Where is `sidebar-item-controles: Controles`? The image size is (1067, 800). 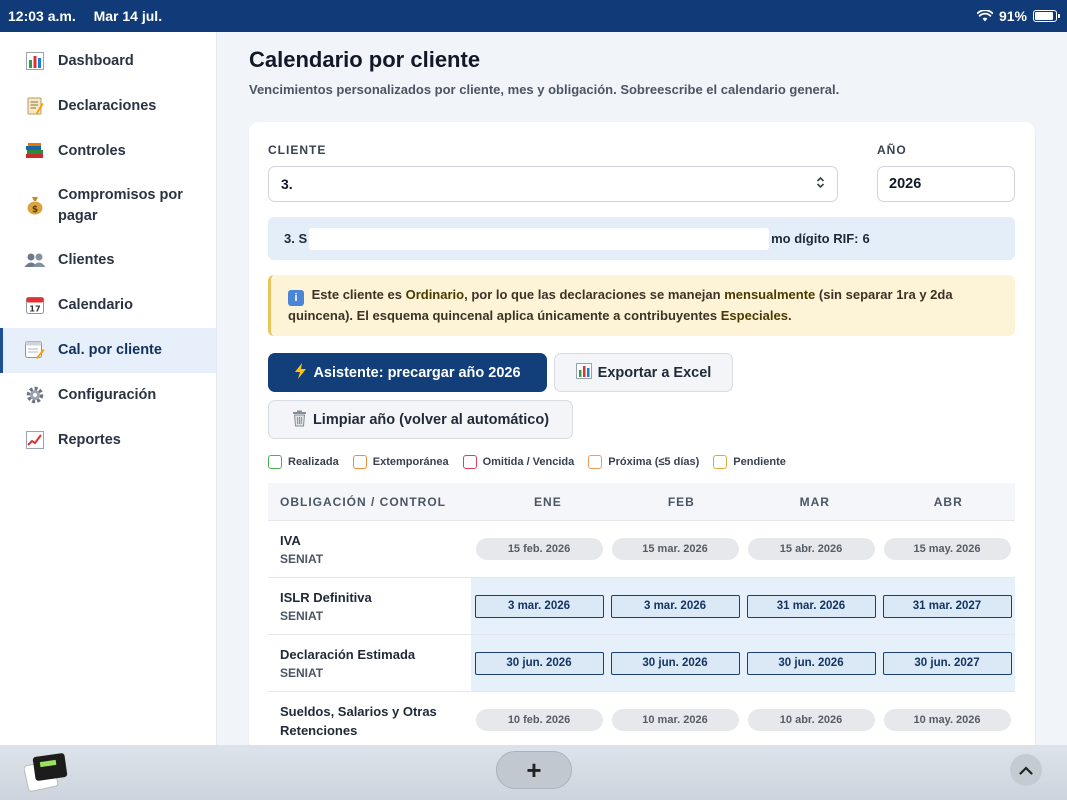
sidebar-item-controles: Controles is located at coordinates (108, 151).